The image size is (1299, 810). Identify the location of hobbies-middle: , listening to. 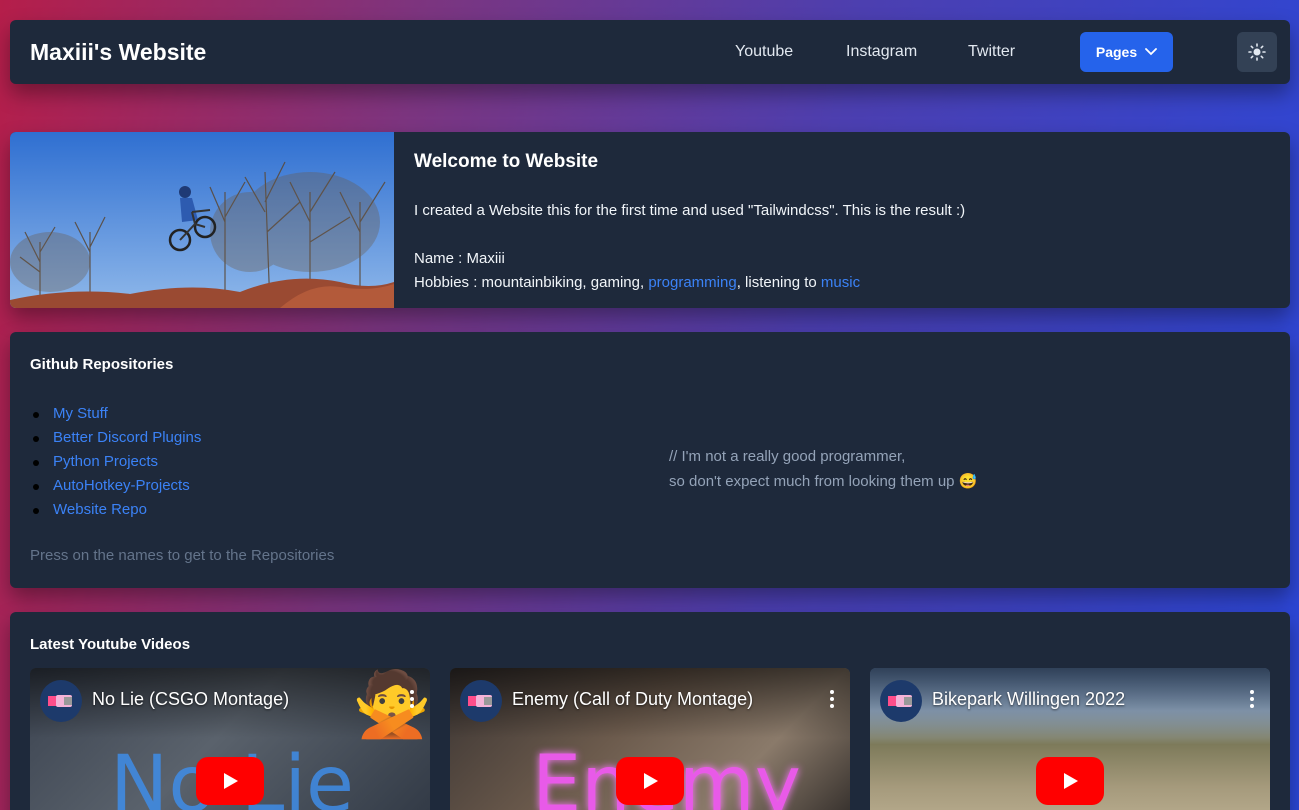
(778, 282).